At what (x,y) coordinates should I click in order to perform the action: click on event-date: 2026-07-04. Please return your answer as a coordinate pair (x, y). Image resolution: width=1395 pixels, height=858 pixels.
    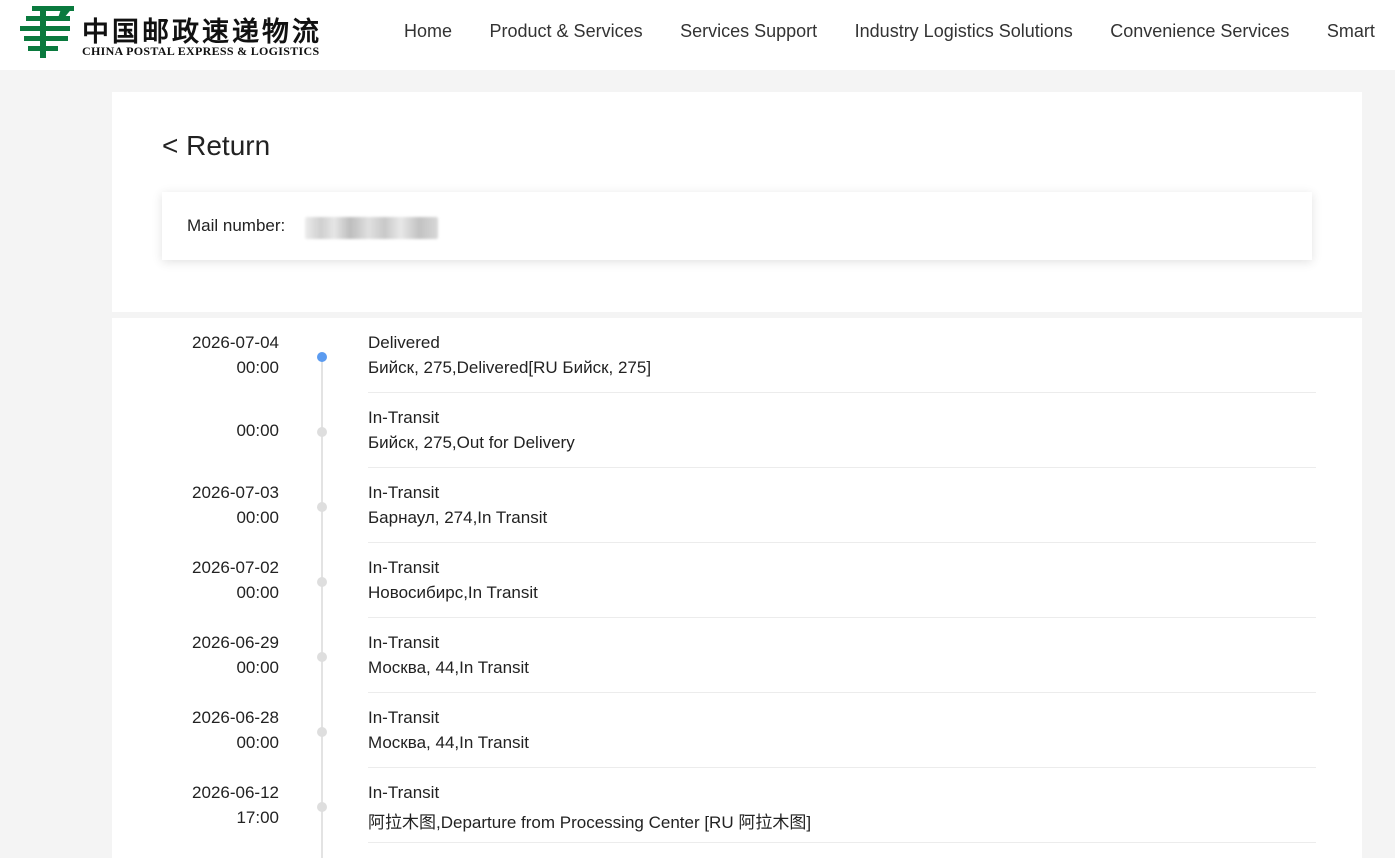
    Looking at the image, I should click on (235, 342).